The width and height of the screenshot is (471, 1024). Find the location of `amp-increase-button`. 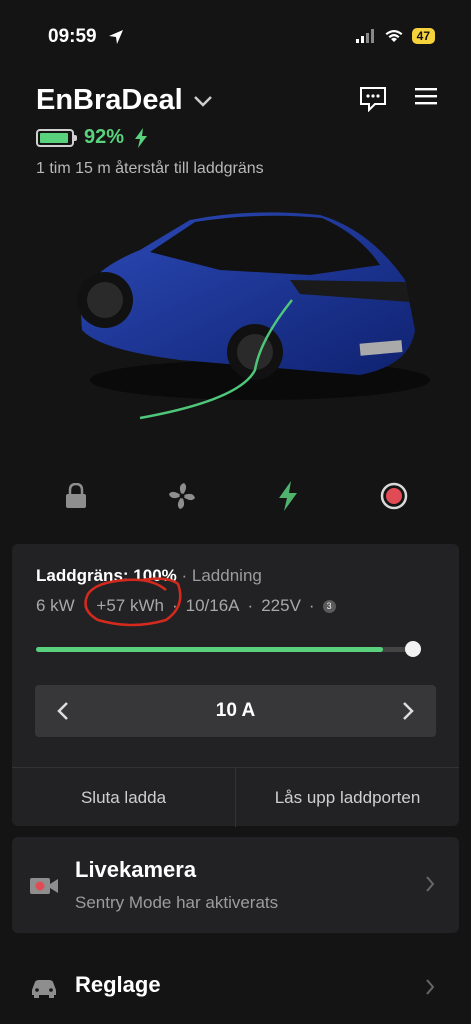

amp-increase-button is located at coordinates (408, 711).